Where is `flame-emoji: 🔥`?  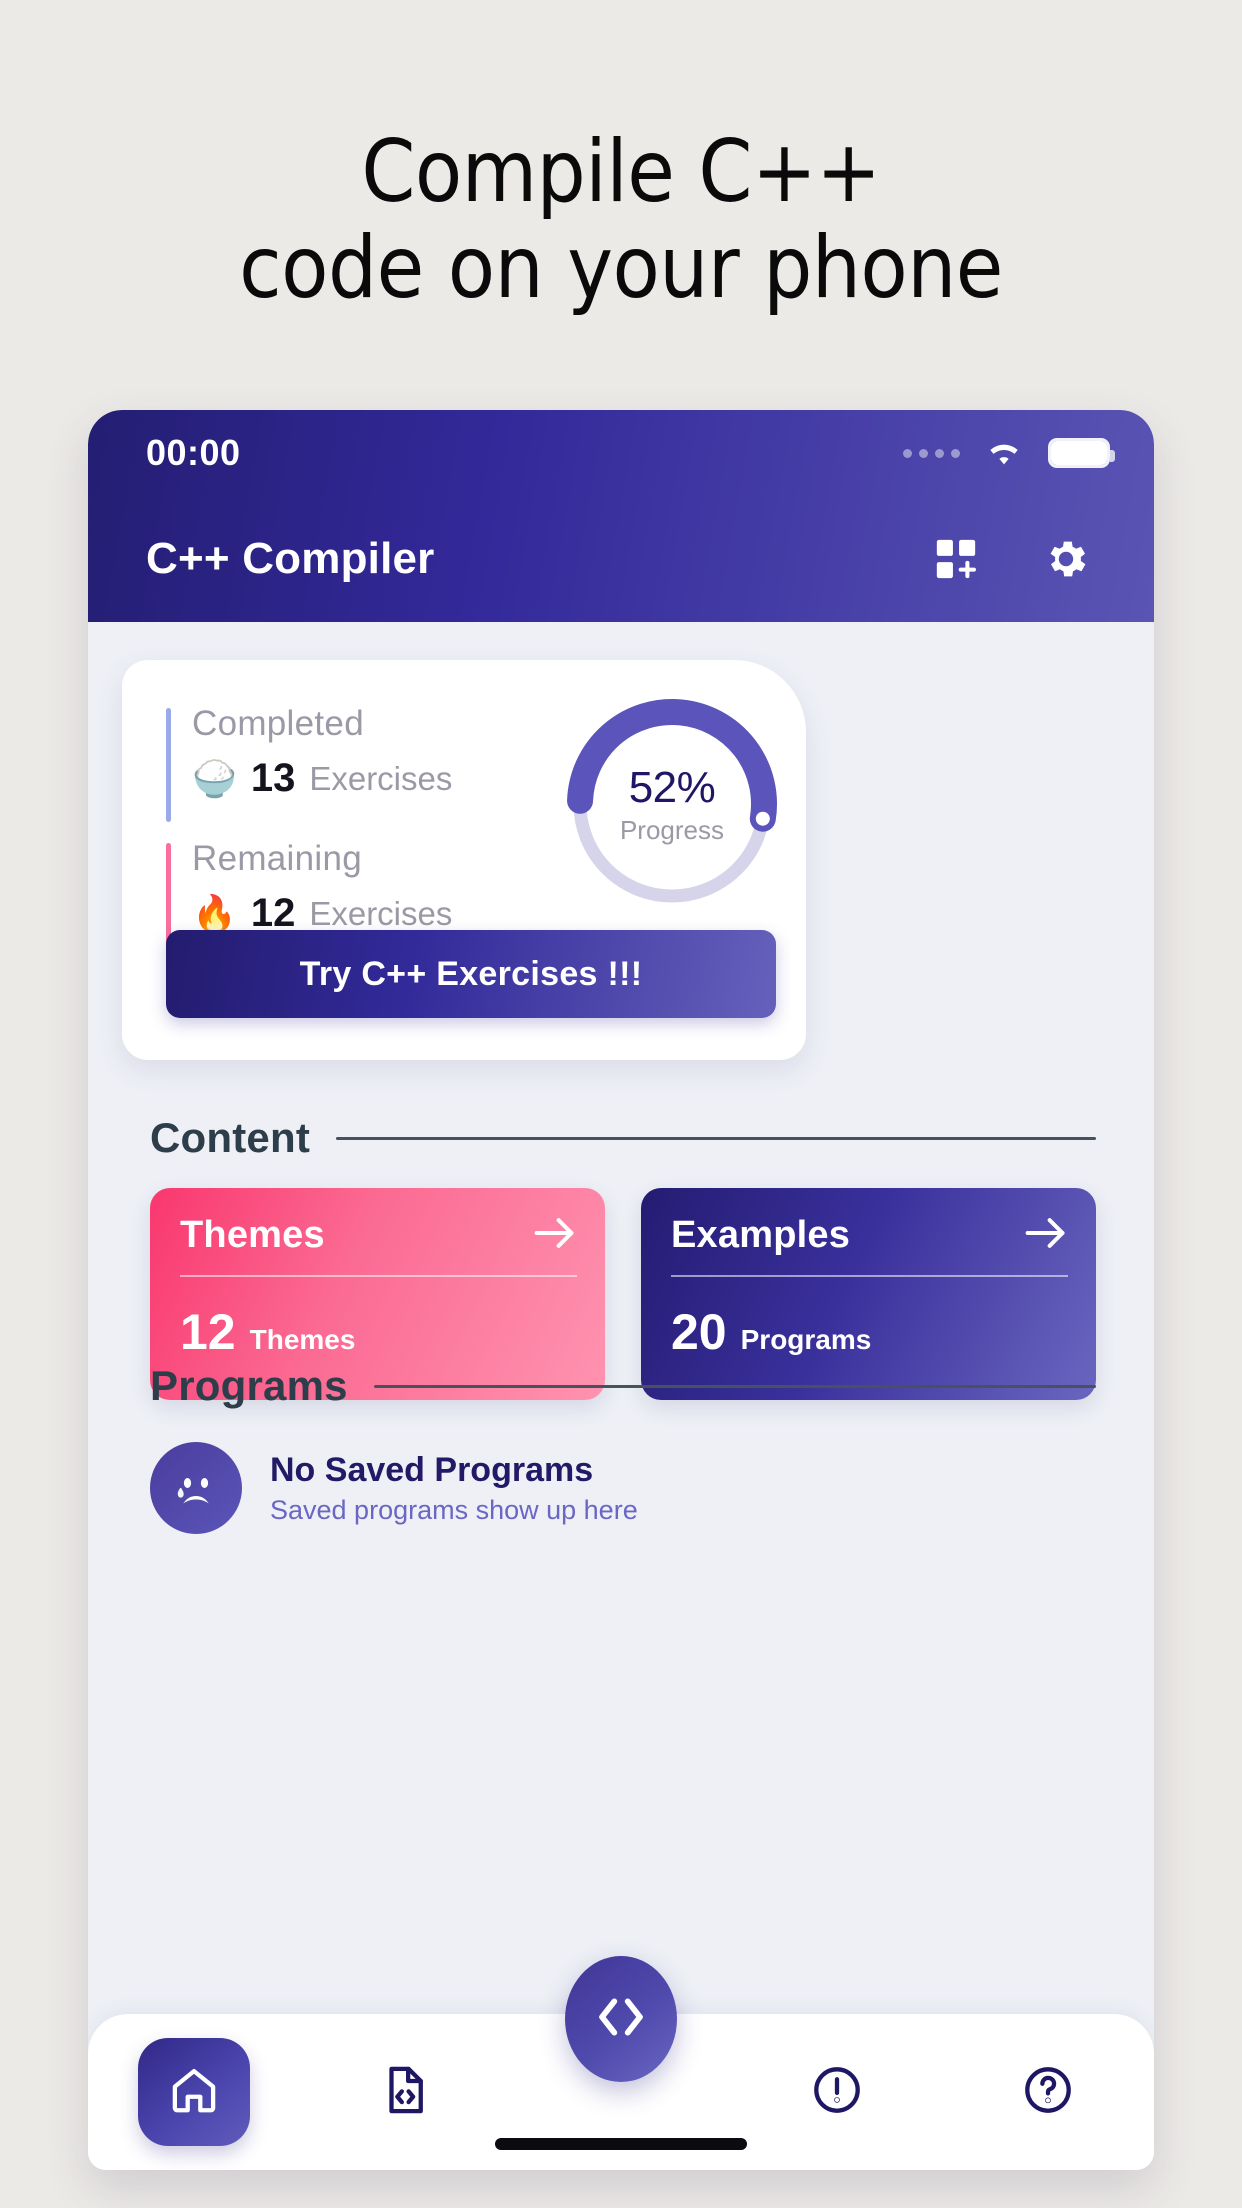 flame-emoji: 🔥 is located at coordinates (214, 913).